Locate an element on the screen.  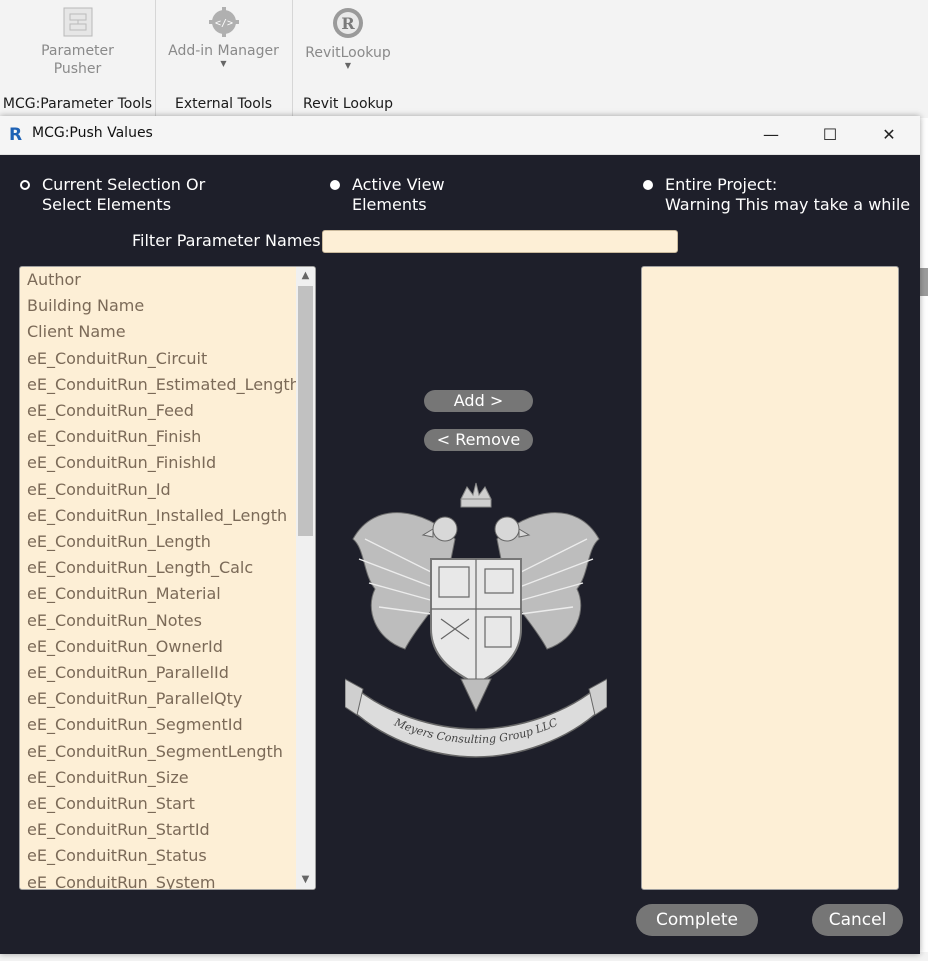
radio-label-line1: Current Selection Or is located at coordinates (124, 184).